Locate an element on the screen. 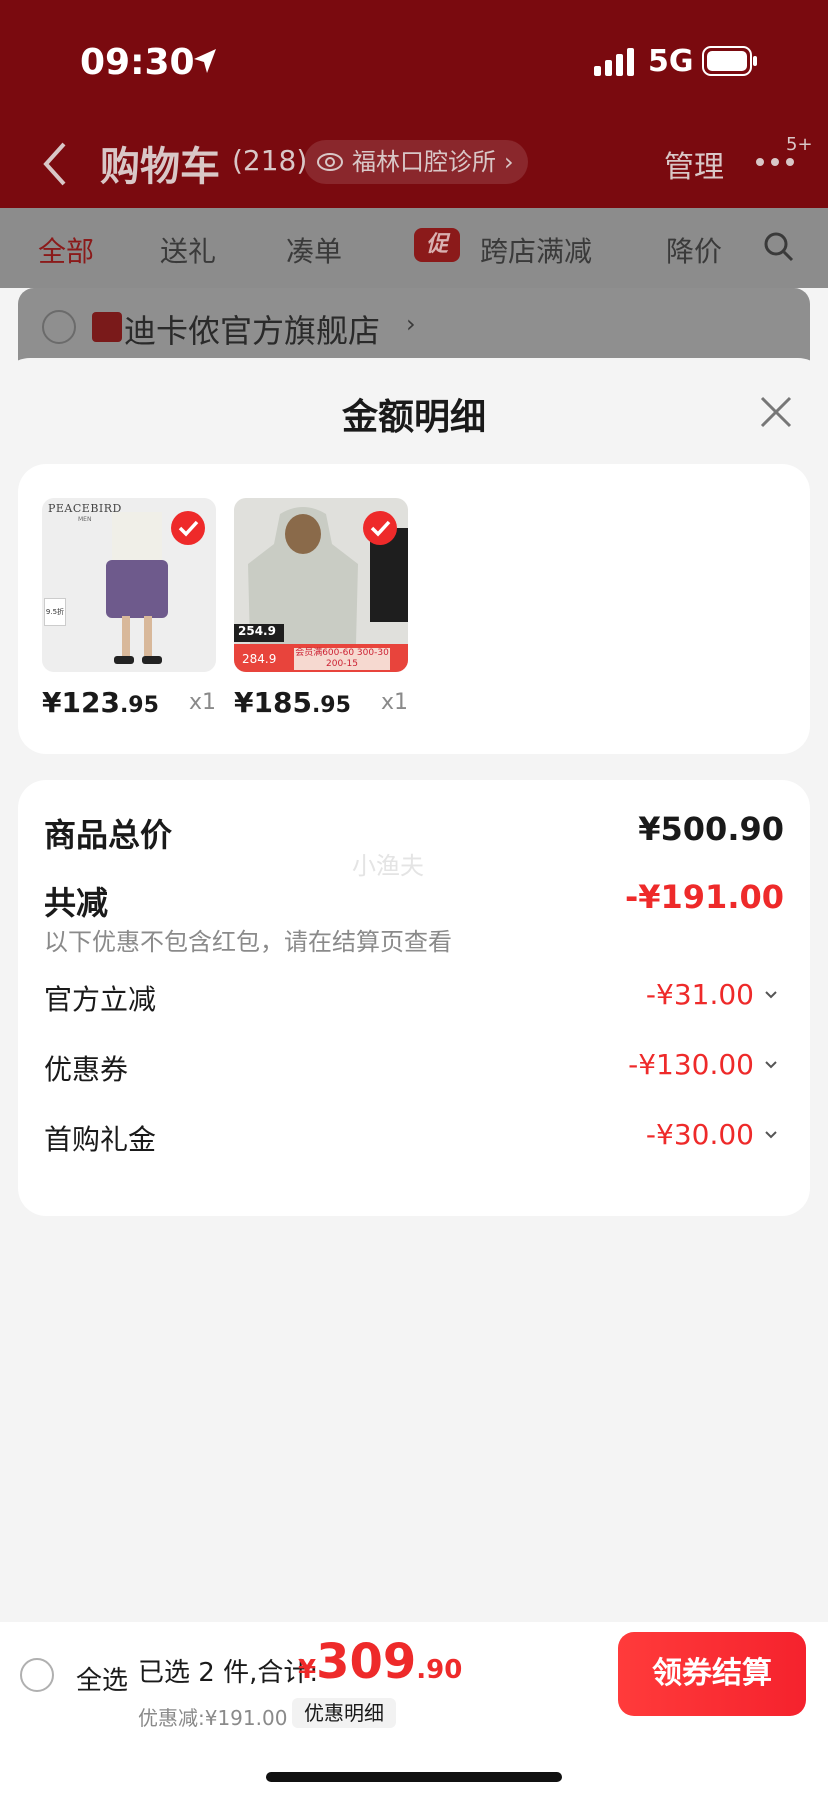  promo-note: 会员满600-60 300-30 200-15 is located at coordinates (342, 659).